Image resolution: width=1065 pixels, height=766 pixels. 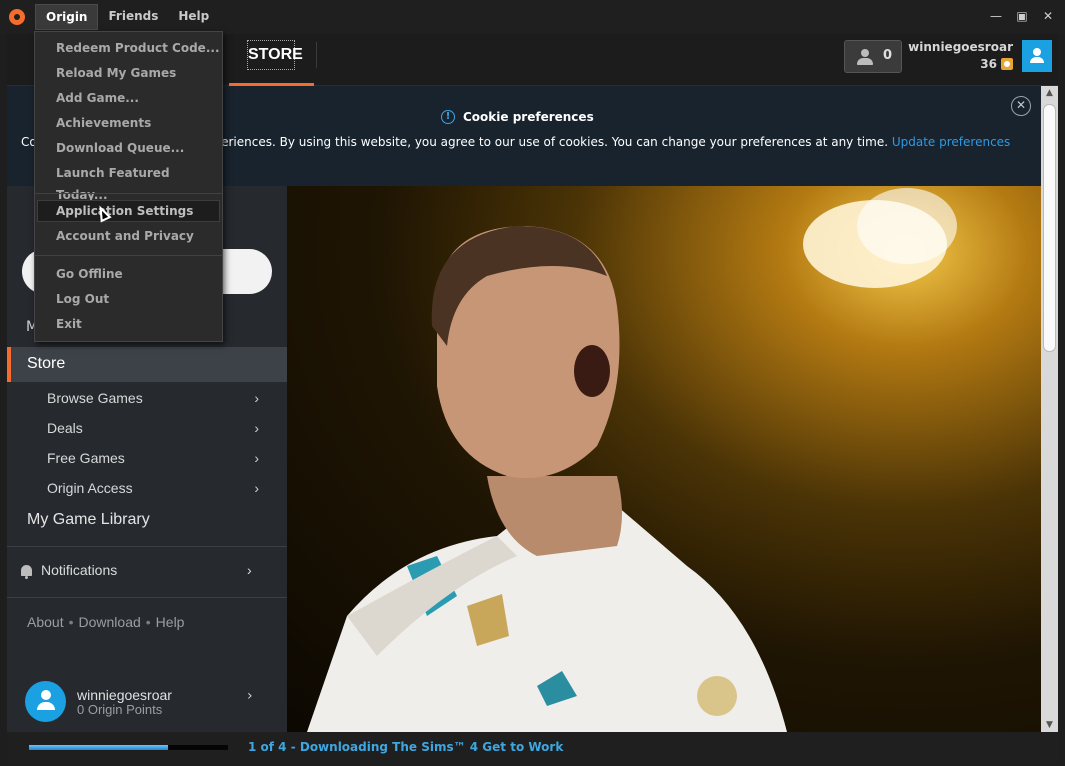 What do you see at coordinates (1049, 228) in the screenshot?
I see `scroll-thumb` at bounding box center [1049, 228].